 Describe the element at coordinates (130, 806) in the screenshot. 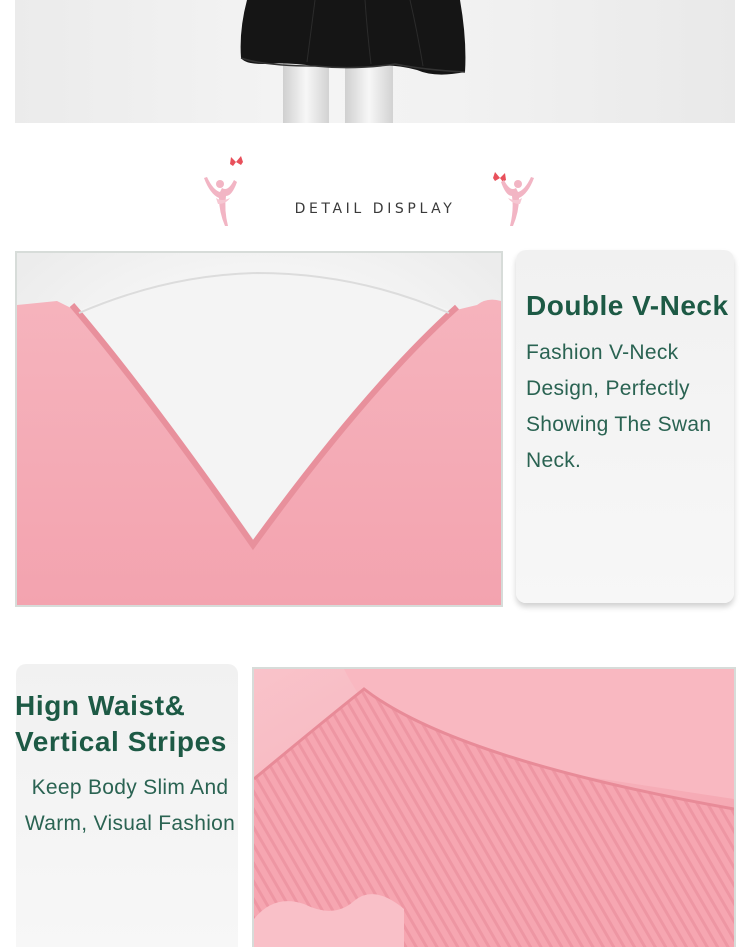

I see `feature-description: Keep Body Slim And Warm, Visual Fashion` at that location.